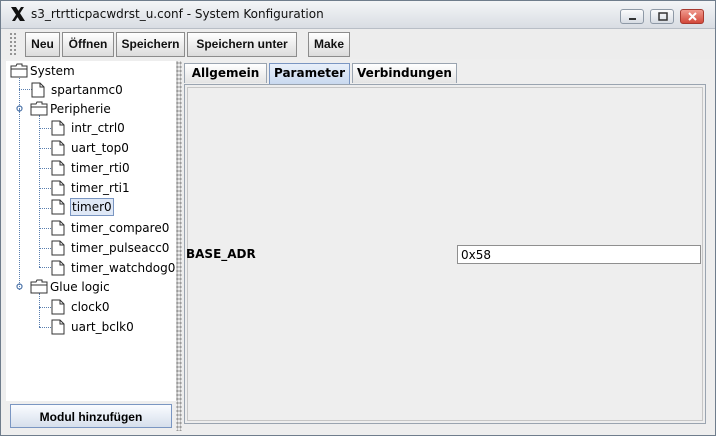 Image resolution: width=716 pixels, height=436 pixels. I want to click on maximize-button, so click(662, 16).